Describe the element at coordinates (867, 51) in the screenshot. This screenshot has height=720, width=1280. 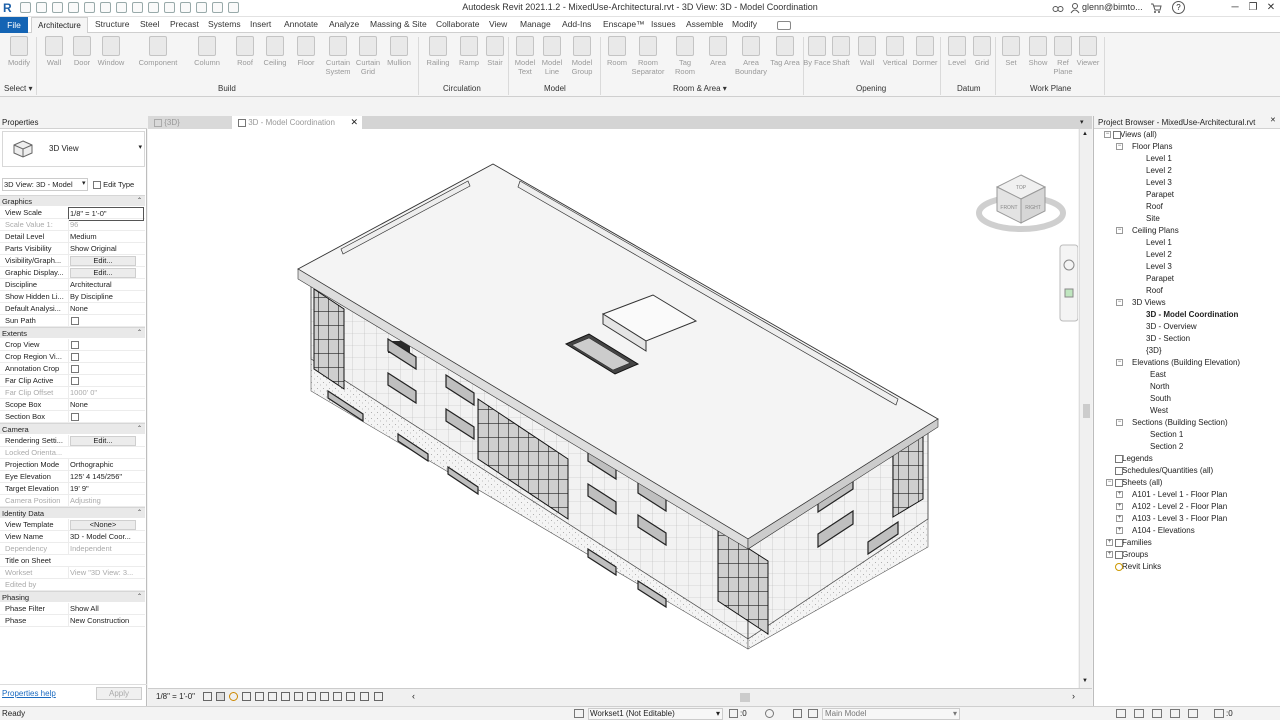
I see `wall-opening-button: Wall` at that location.